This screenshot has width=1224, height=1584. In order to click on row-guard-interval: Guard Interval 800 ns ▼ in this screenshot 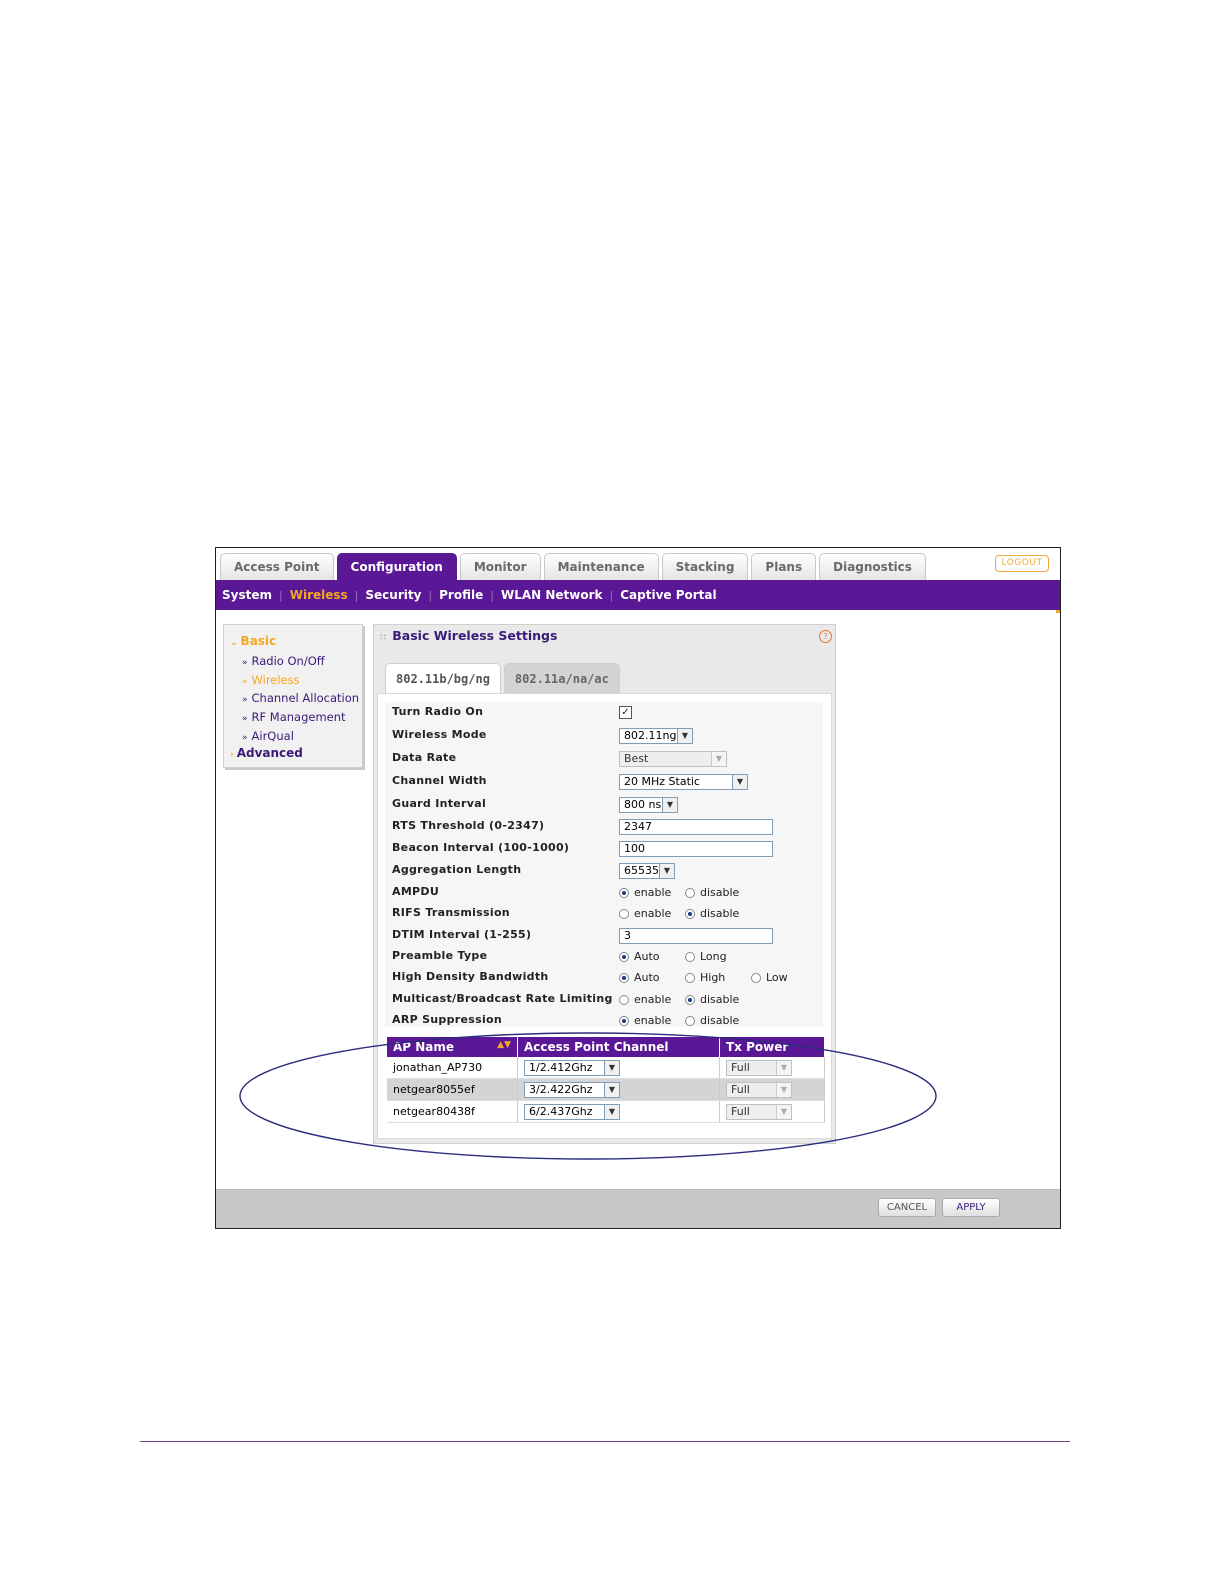, I will do `click(604, 804)`.